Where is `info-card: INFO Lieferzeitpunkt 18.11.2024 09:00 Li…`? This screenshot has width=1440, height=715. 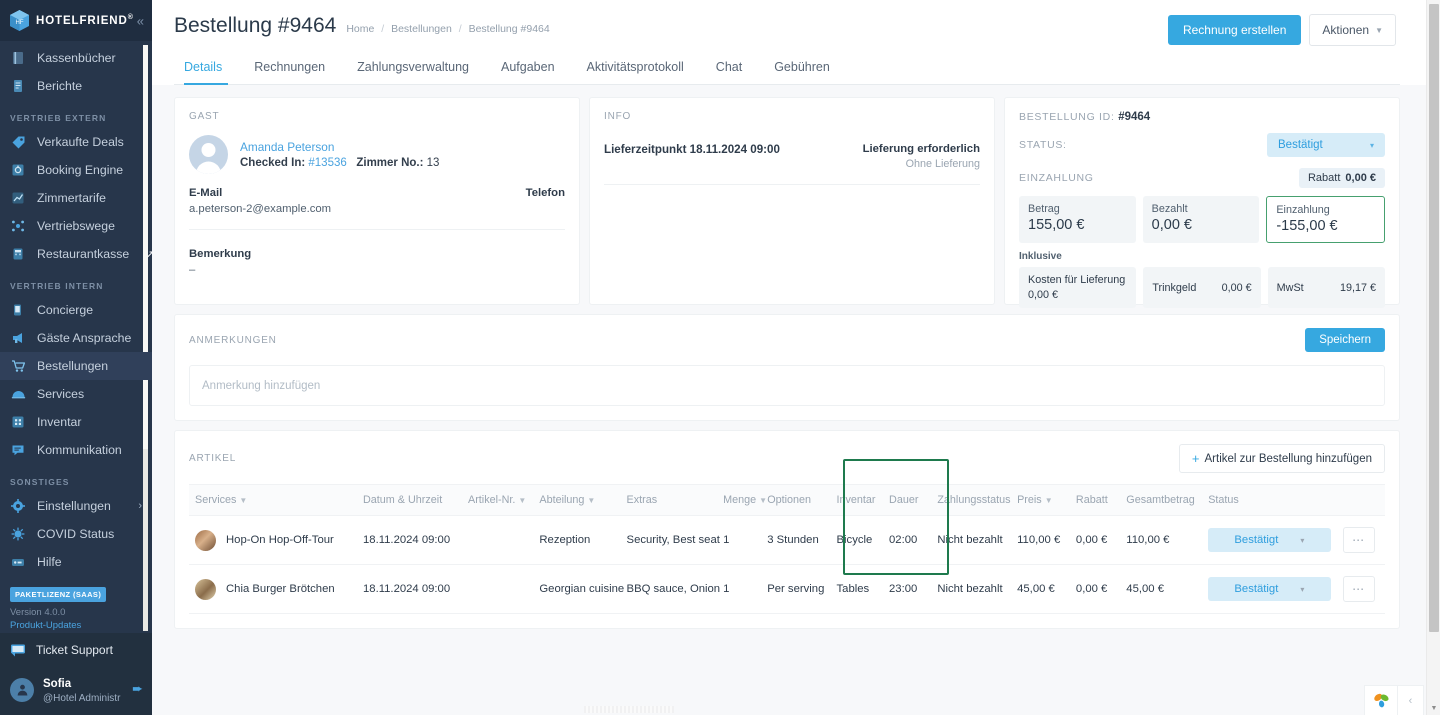 info-card: INFO Lieferzeitpunkt 18.11.2024 09:00 Li… is located at coordinates (792, 201).